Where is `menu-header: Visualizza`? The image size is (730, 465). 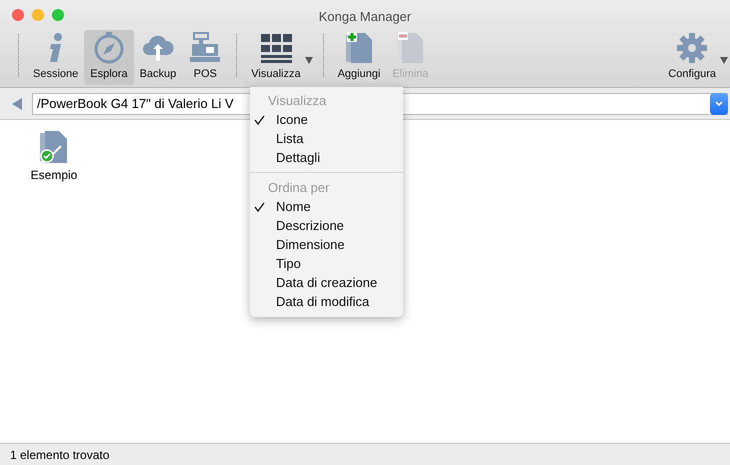
menu-header: Visualizza is located at coordinates (297, 100).